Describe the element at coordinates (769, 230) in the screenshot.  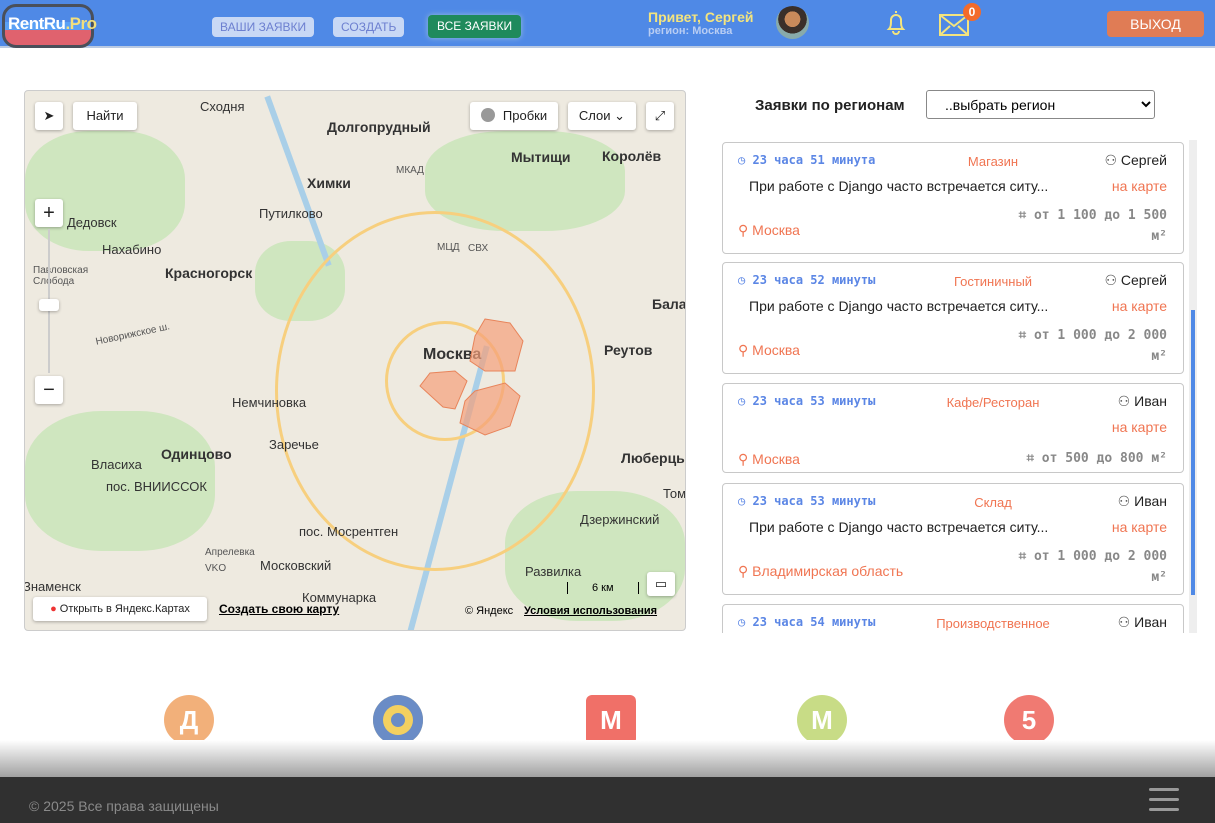
I see `city: ⚲ Москва` at that location.